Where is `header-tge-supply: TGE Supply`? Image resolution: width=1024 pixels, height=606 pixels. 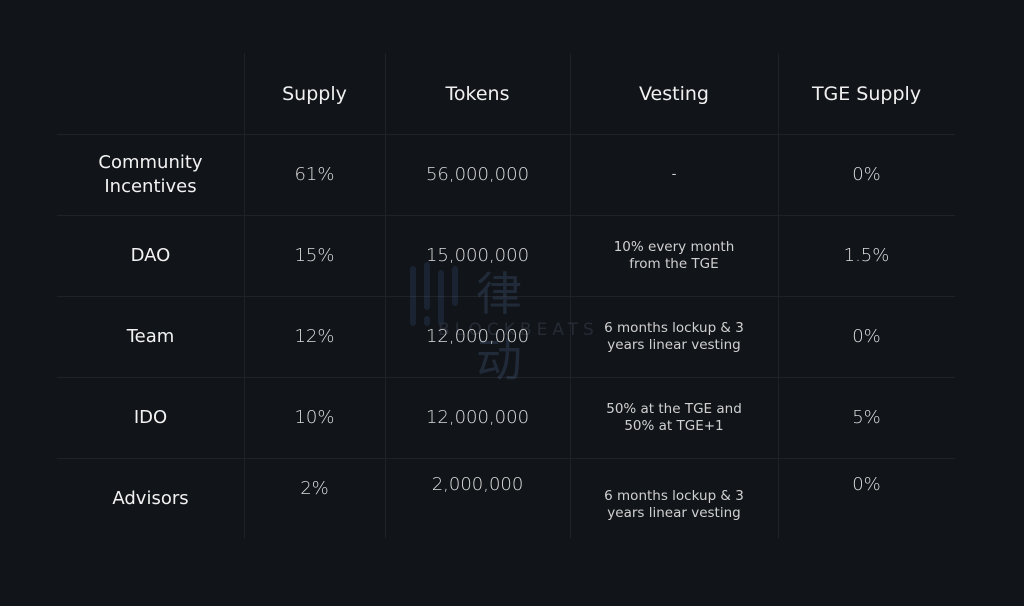
header-tge-supply: TGE Supply is located at coordinates (866, 93).